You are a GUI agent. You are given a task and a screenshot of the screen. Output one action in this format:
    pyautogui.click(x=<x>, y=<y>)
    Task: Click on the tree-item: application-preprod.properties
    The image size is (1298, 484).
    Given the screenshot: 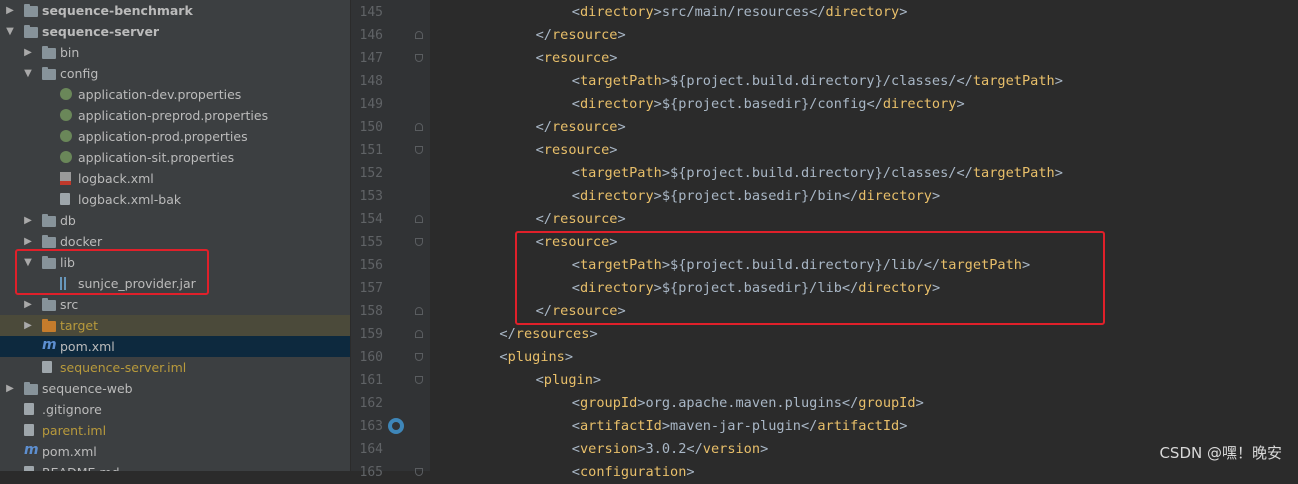 What is the action you would take?
    pyautogui.click(x=175, y=115)
    